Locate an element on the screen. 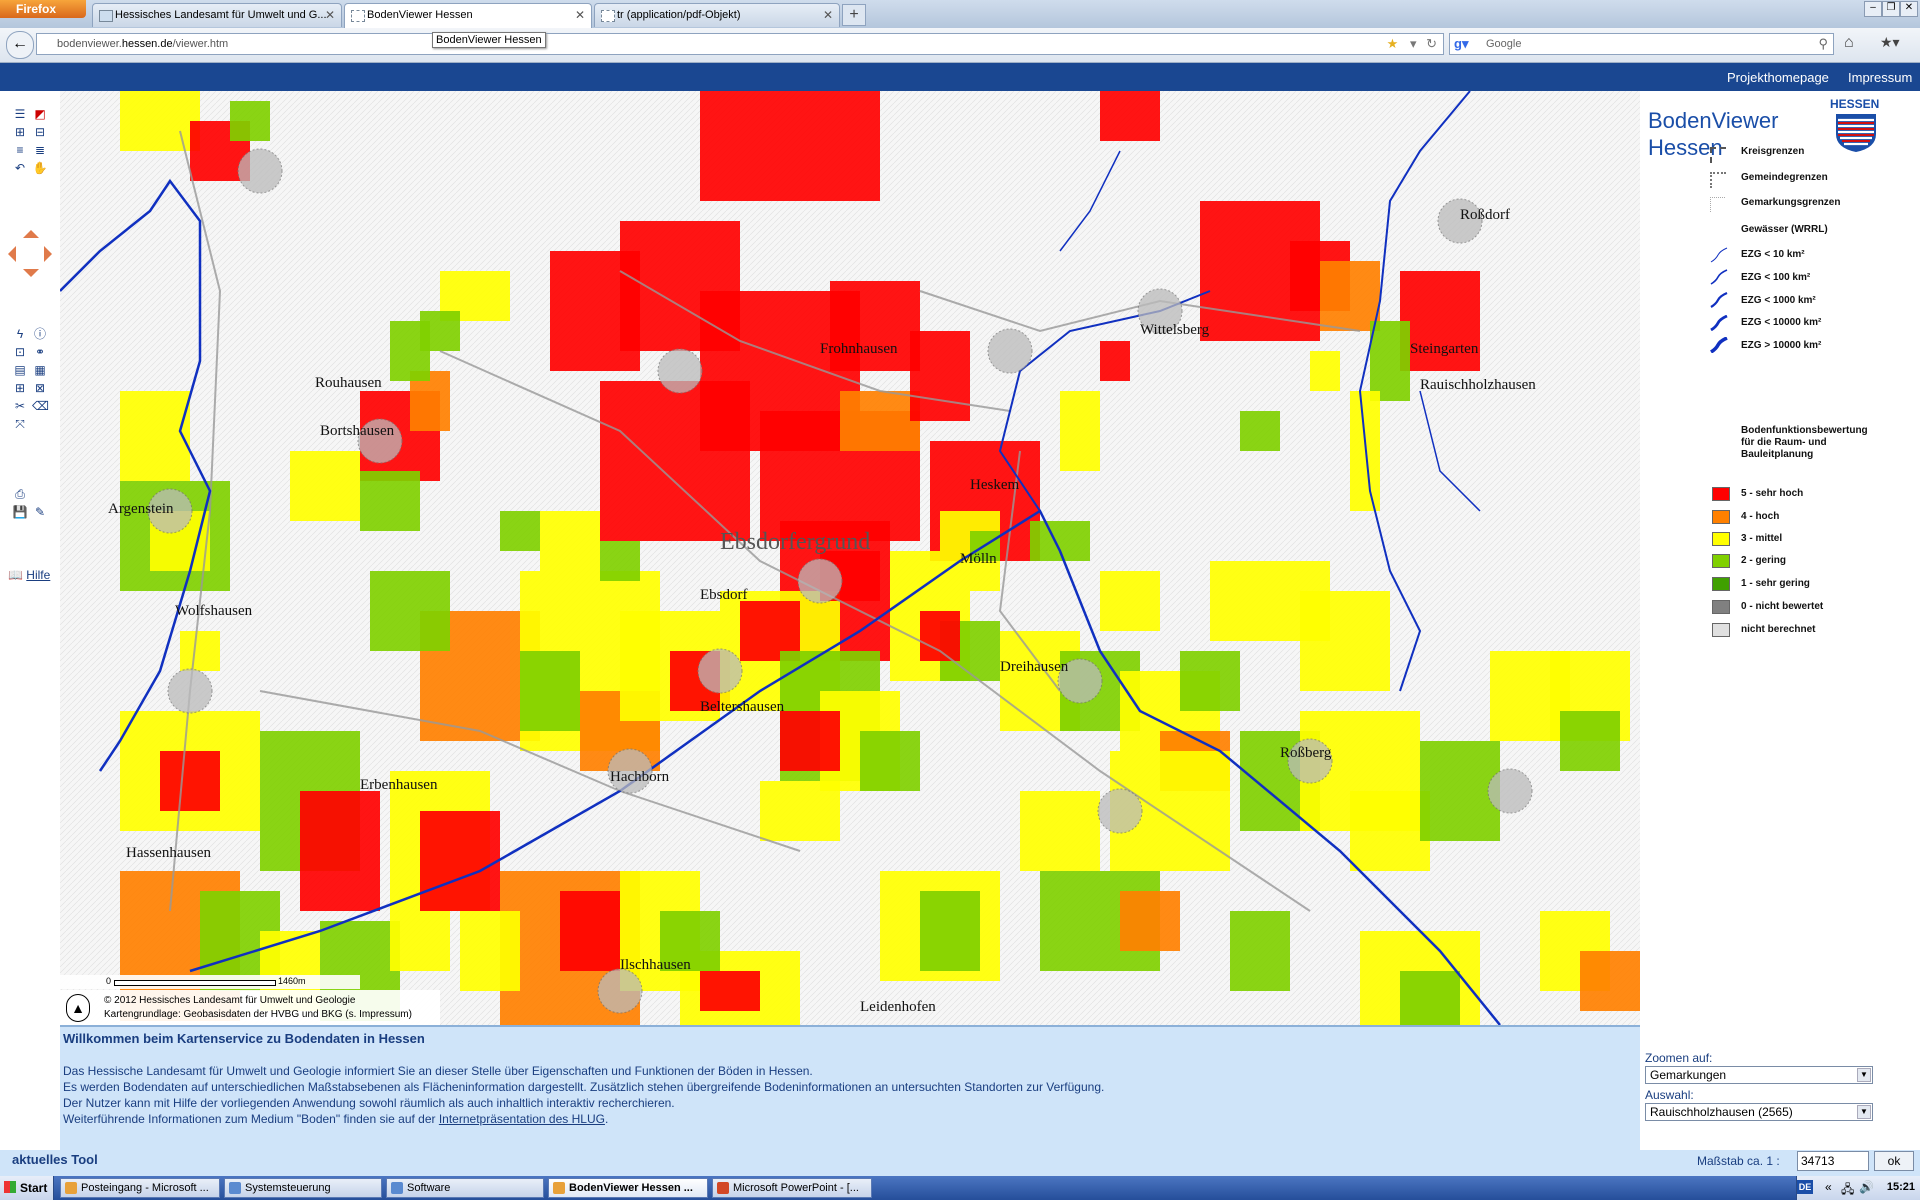 Image resolution: width=1920 pixels, height=1201 pixels. bookmark-star-icon: ★ is located at coordinates (1393, 43).